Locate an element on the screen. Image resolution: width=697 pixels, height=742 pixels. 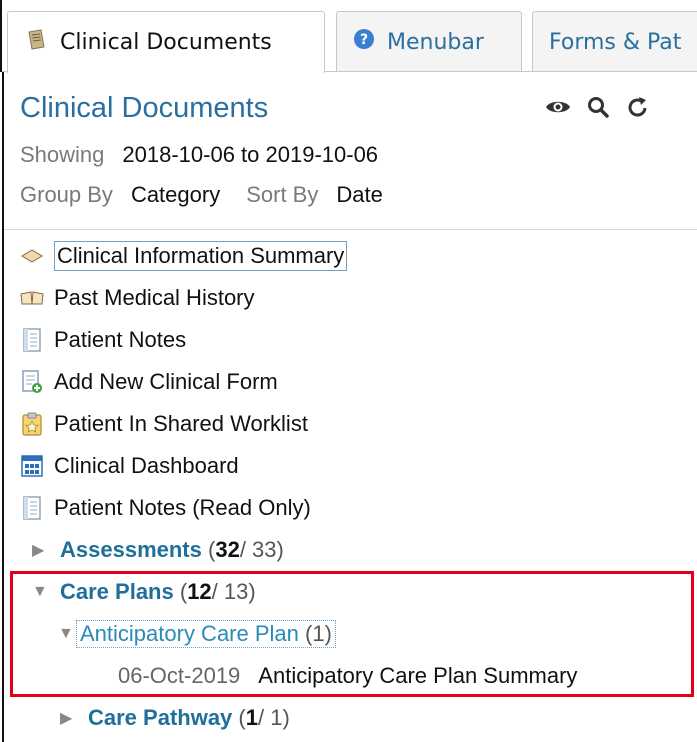
tab-bar: Clinical Documents ? Menubar Forms & Pat is located at coordinates (348, 36).